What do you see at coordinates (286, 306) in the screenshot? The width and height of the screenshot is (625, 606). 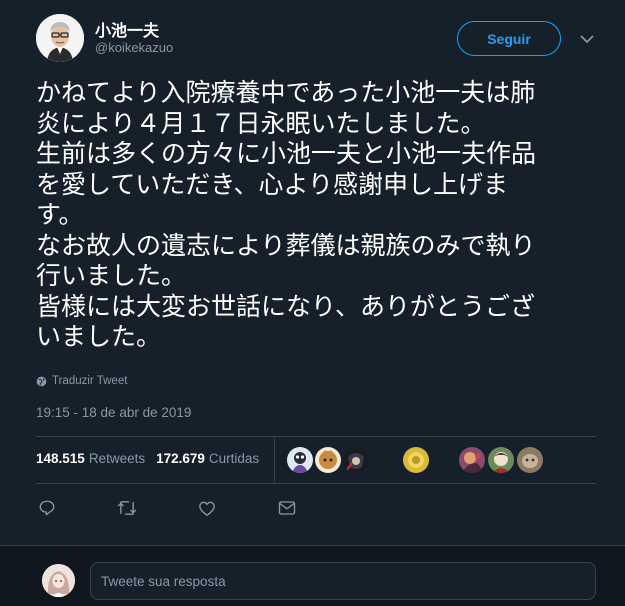 I see `tweet-text-line: 皆様には大変お世話になり、ありがとうござ` at bounding box center [286, 306].